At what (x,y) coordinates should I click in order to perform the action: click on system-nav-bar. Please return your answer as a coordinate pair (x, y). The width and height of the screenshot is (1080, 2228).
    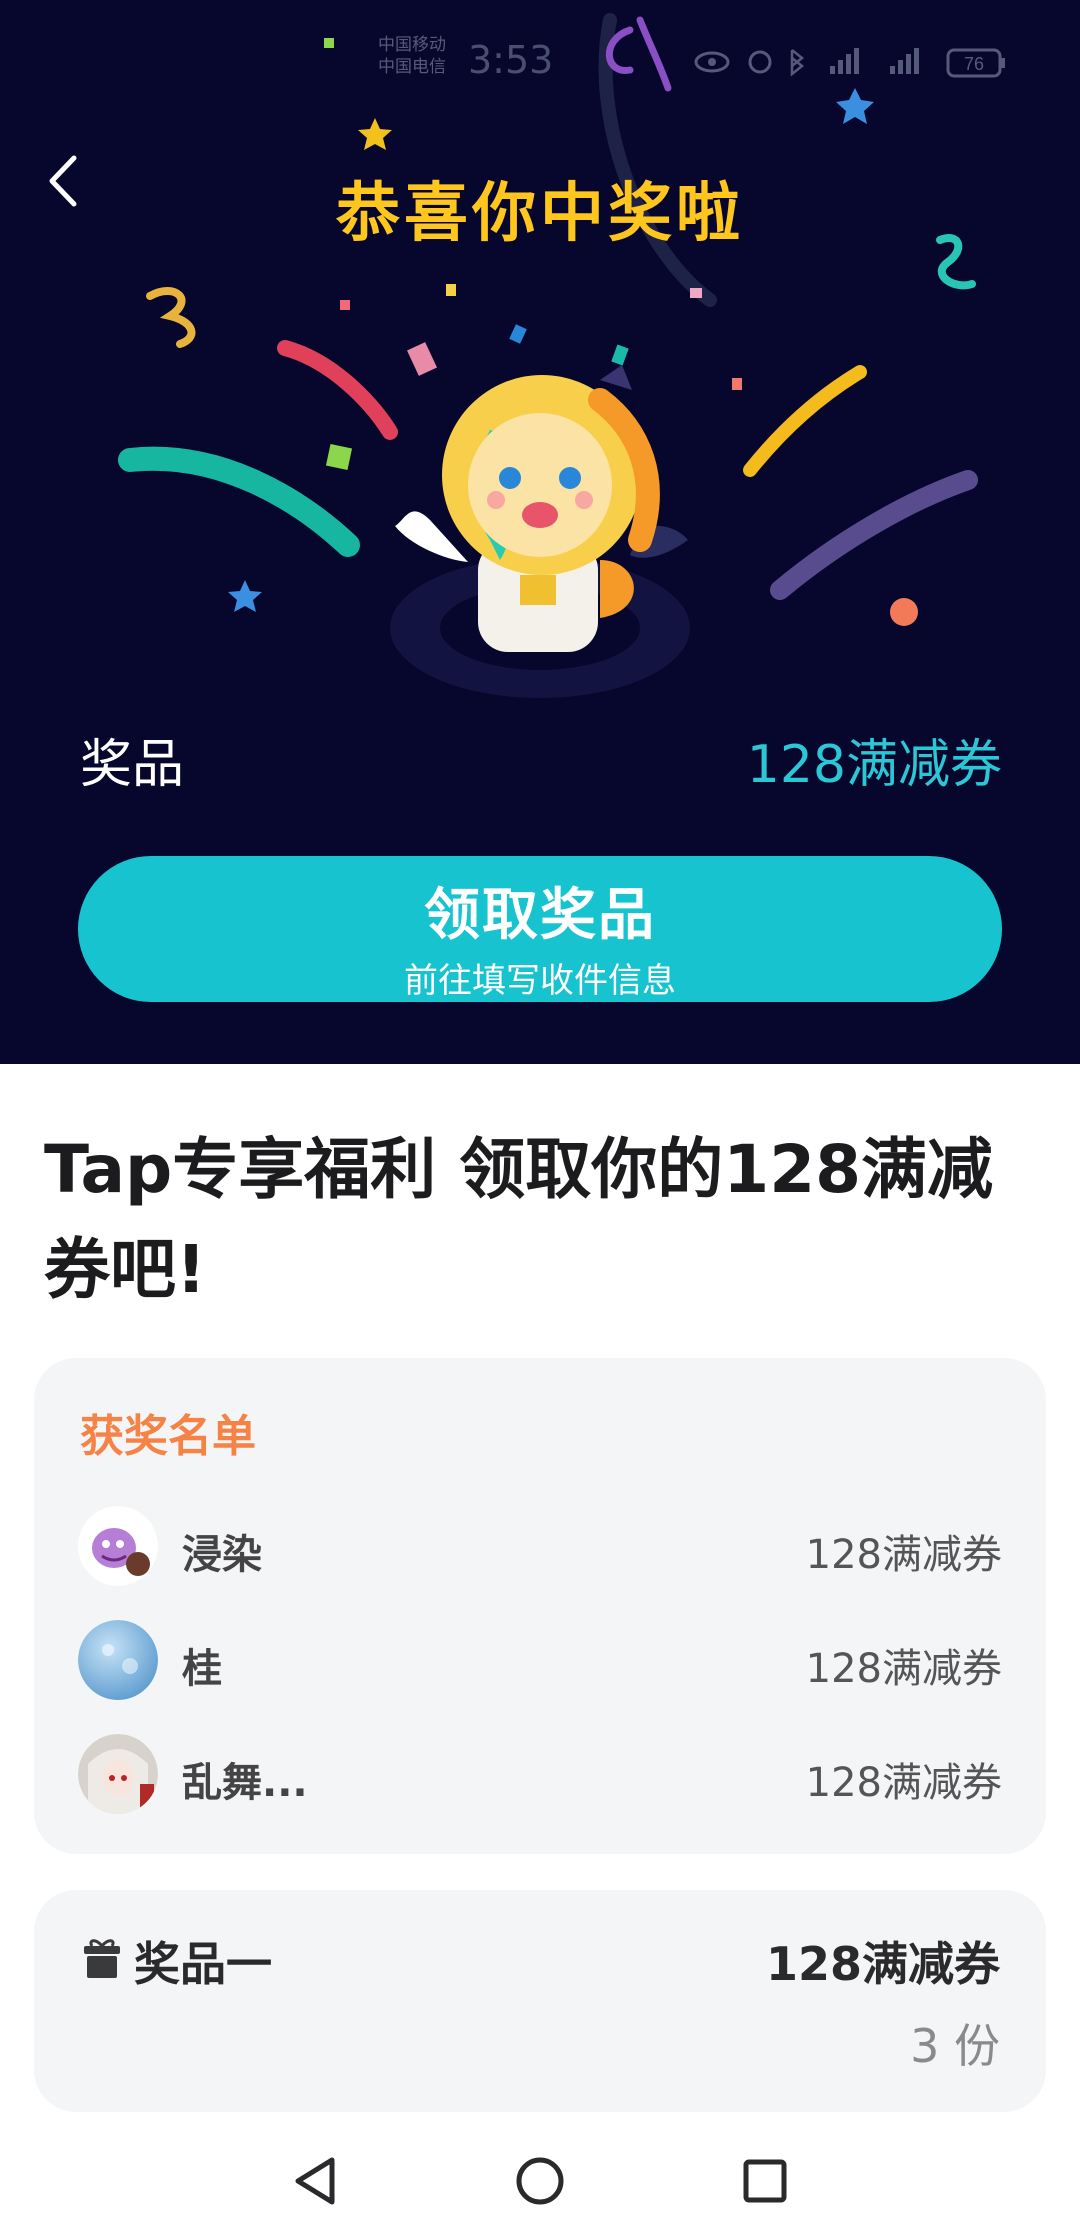
    Looking at the image, I should click on (540, 2182).